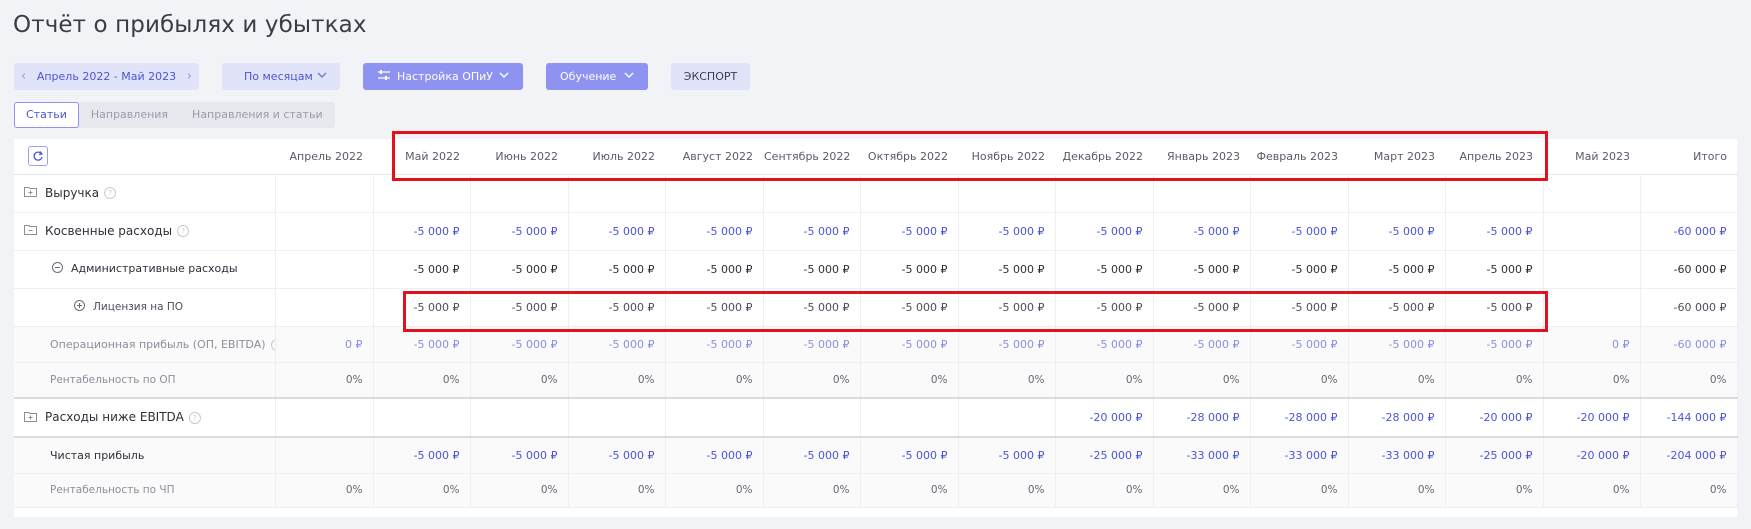  I want to click on column-header: Май 2023, so click(1591, 157).